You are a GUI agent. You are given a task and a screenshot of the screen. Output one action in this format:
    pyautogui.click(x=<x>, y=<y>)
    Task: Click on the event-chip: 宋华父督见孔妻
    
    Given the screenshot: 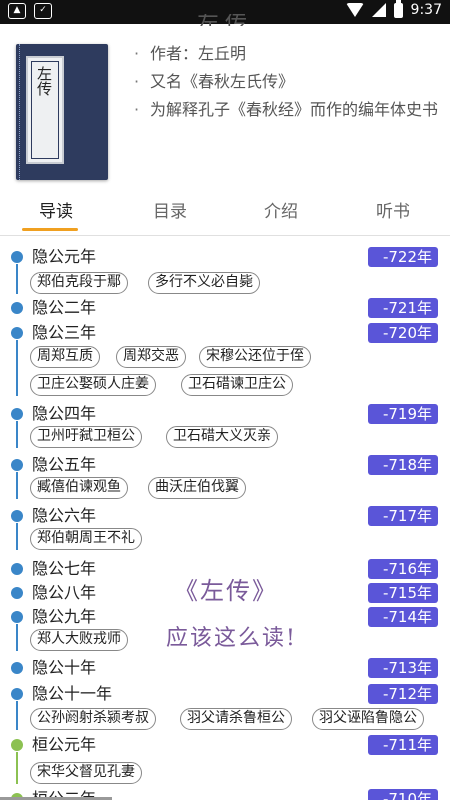 What is the action you would take?
    pyautogui.click(x=86, y=773)
    